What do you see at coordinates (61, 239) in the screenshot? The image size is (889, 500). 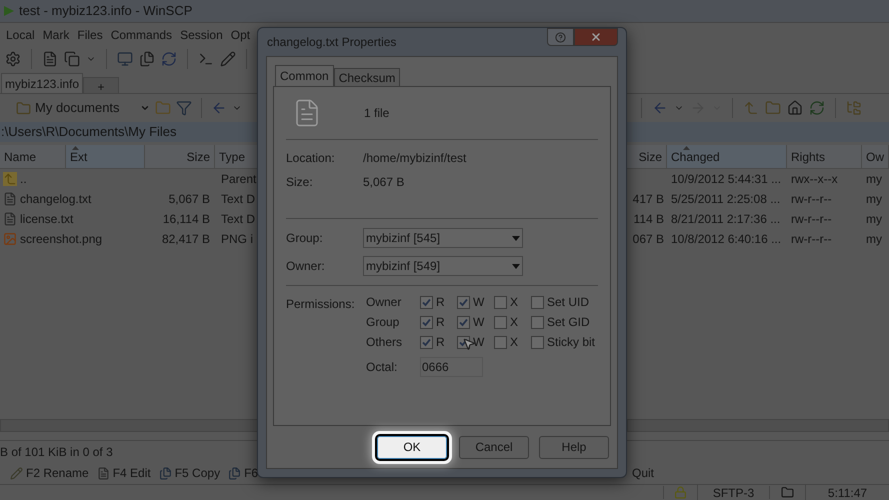 I see `file-name-cell: screenshot.png` at bounding box center [61, 239].